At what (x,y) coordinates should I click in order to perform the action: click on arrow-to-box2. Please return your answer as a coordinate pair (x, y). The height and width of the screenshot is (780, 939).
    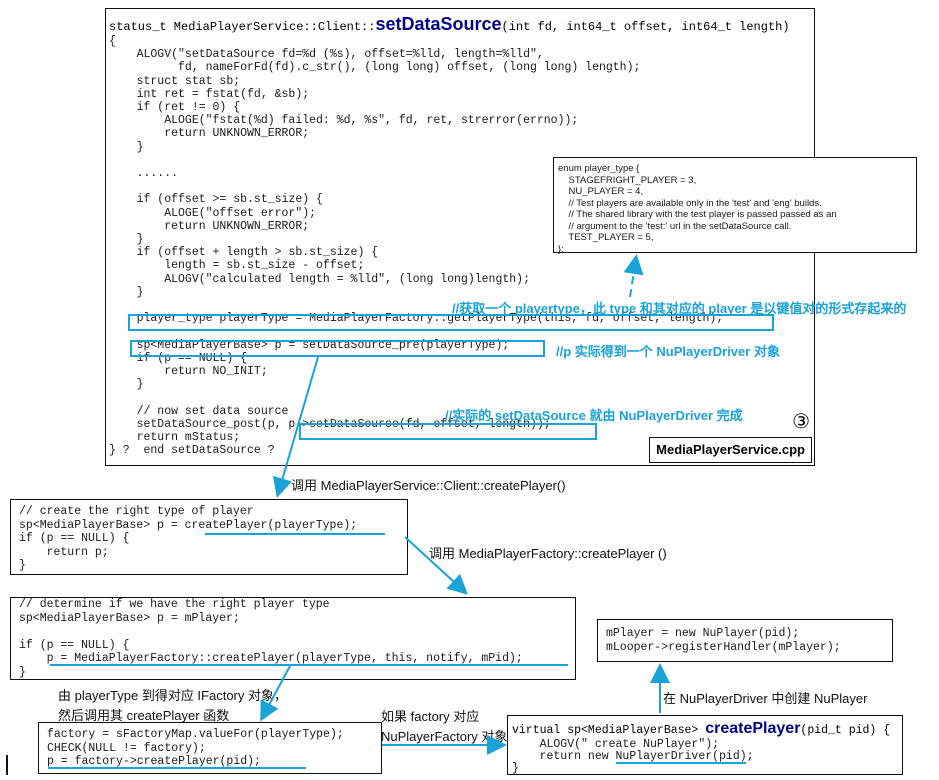
    Looking at the image, I should click on (295, 427).